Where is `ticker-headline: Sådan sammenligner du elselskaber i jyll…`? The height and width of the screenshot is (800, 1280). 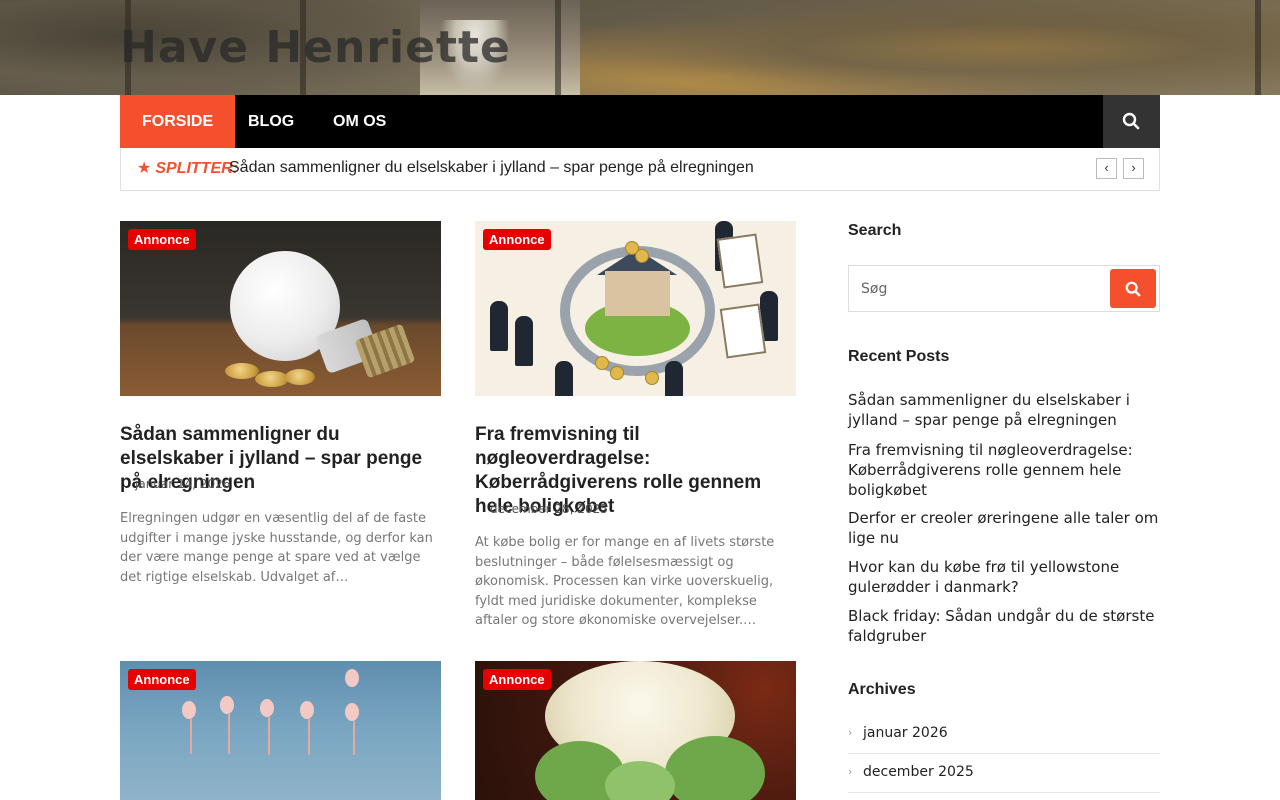
ticker-headline: Sådan sammenligner du elselskaber i jyll… is located at coordinates (491, 169).